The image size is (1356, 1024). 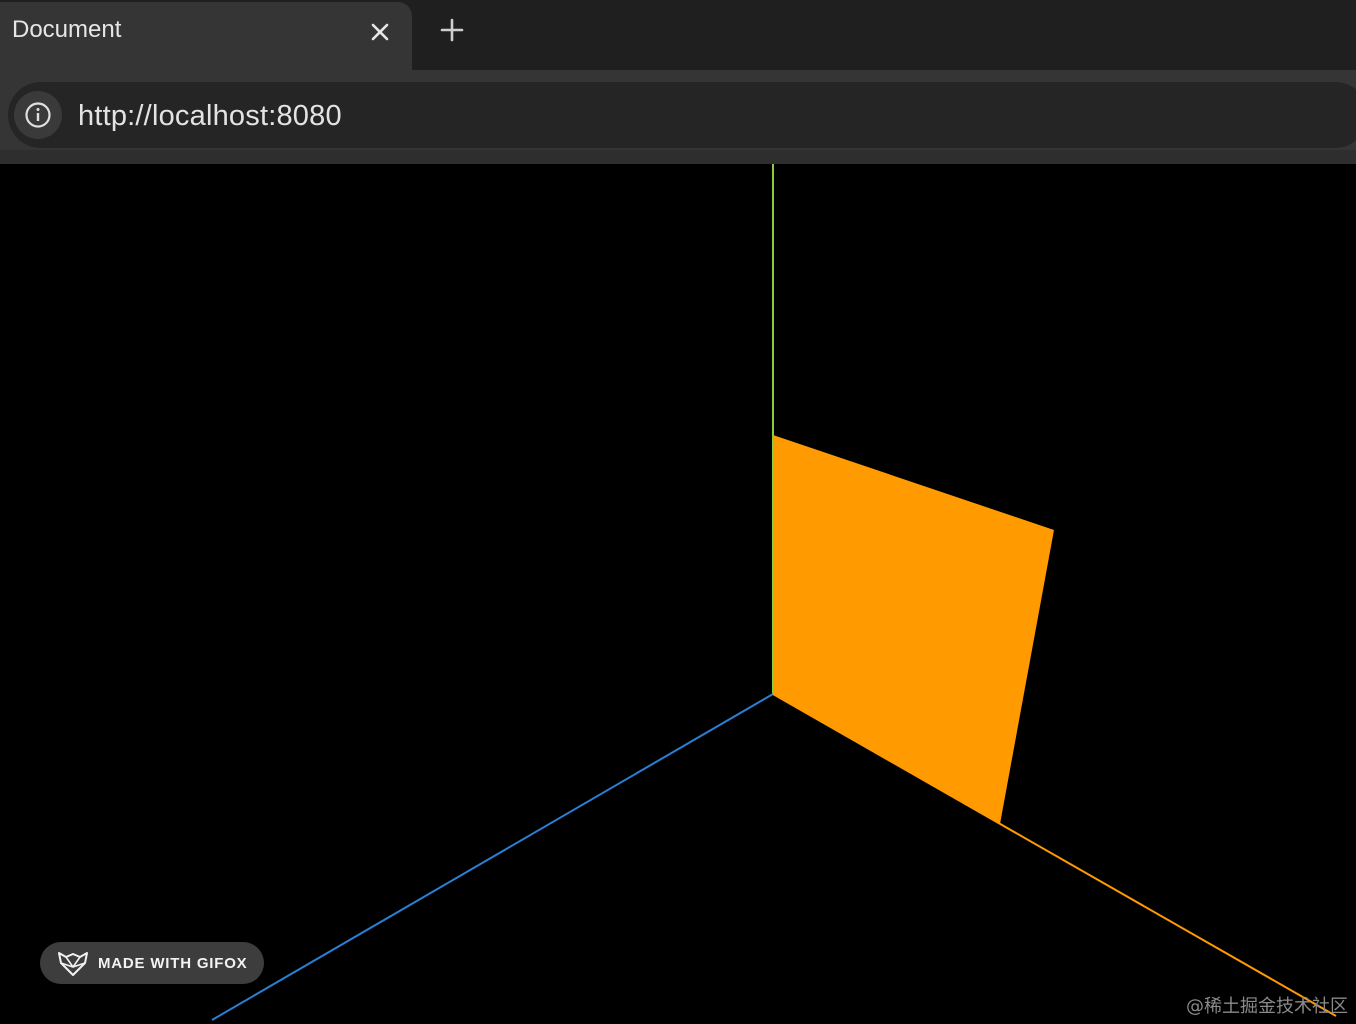 I want to click on gifox-badge: MADE WITH GIFOX, so click(x=152, y=963).